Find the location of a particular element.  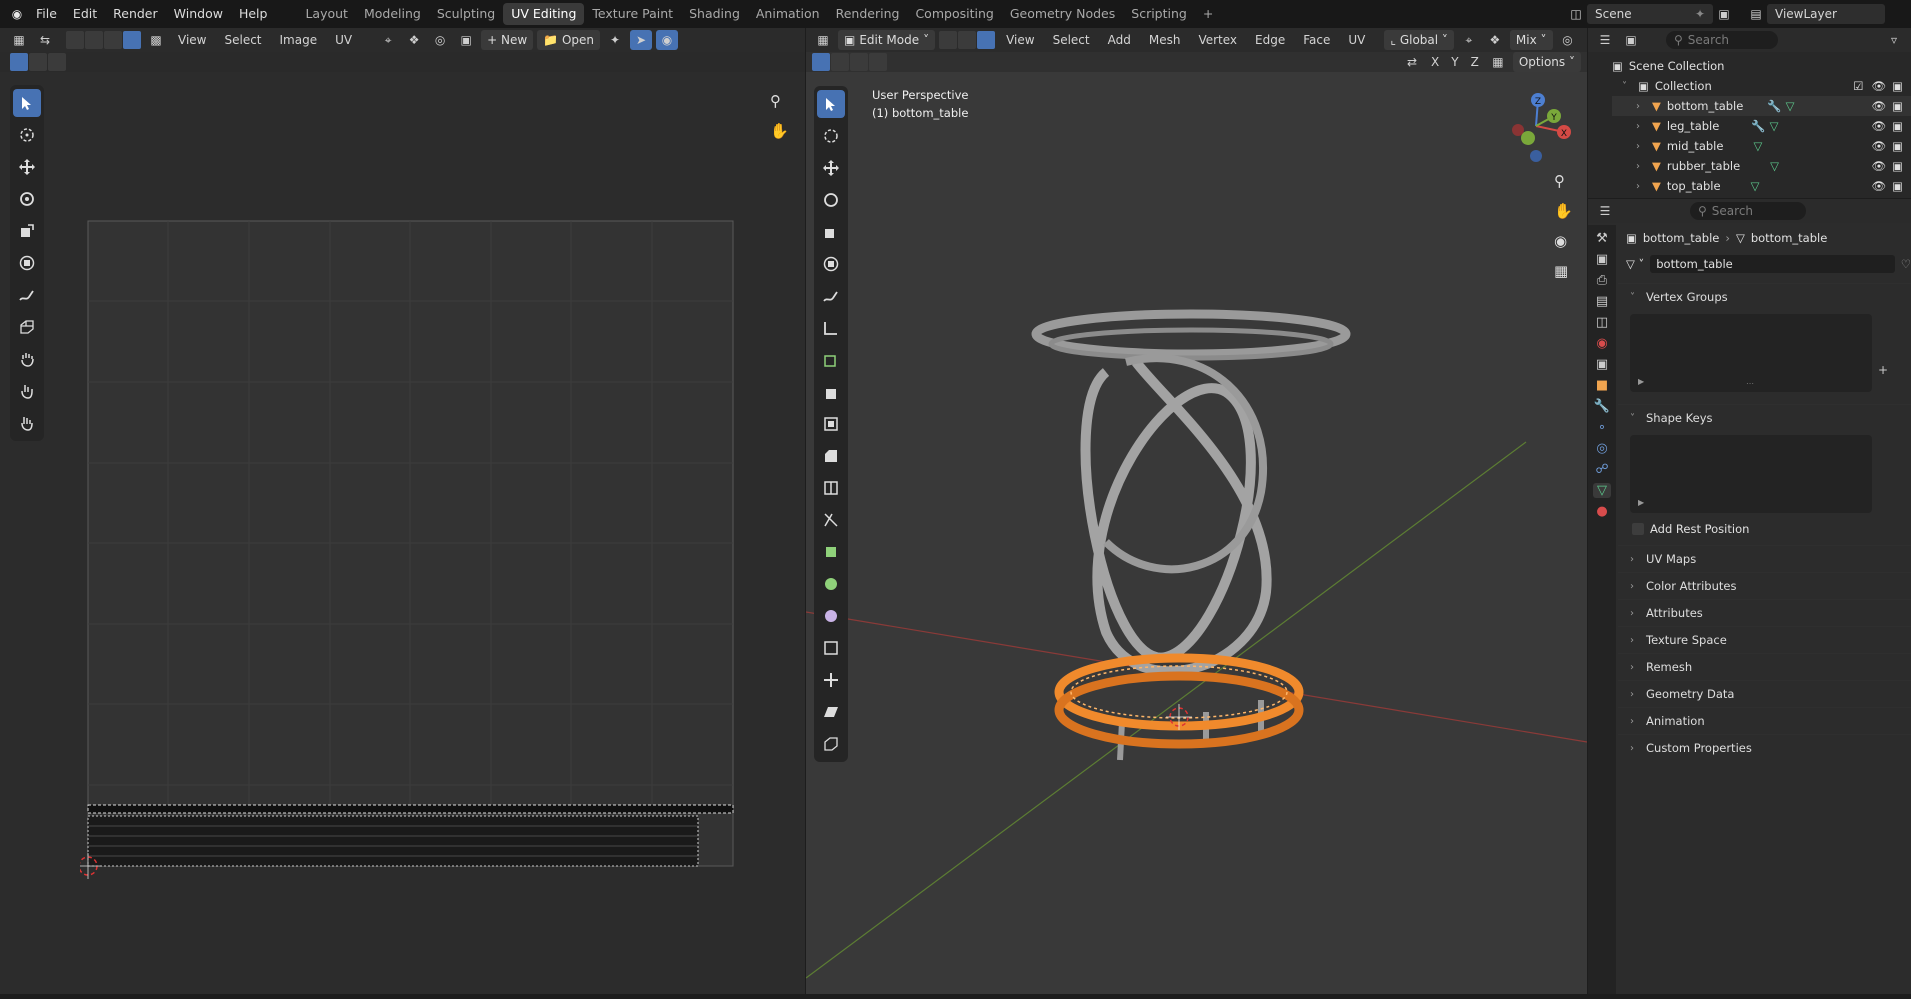

pivot-icon: ⌖ is located at coordinates (1469, 40).